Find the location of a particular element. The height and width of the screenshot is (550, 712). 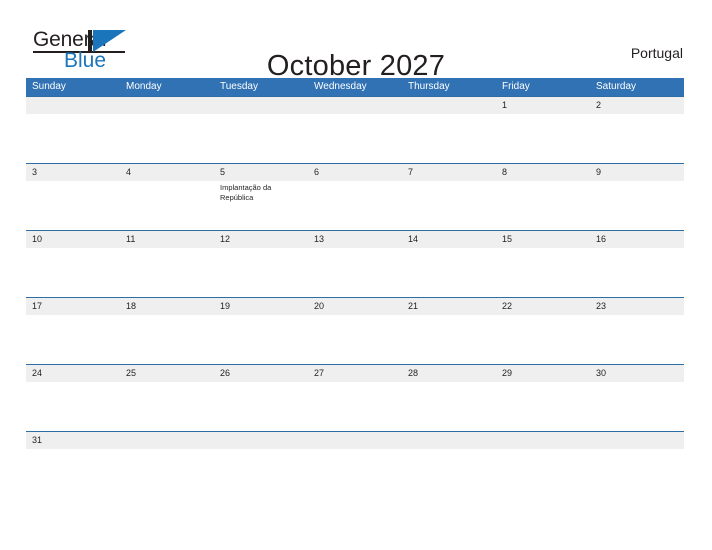

day-number: 28 is located at coordinates (449, 373).